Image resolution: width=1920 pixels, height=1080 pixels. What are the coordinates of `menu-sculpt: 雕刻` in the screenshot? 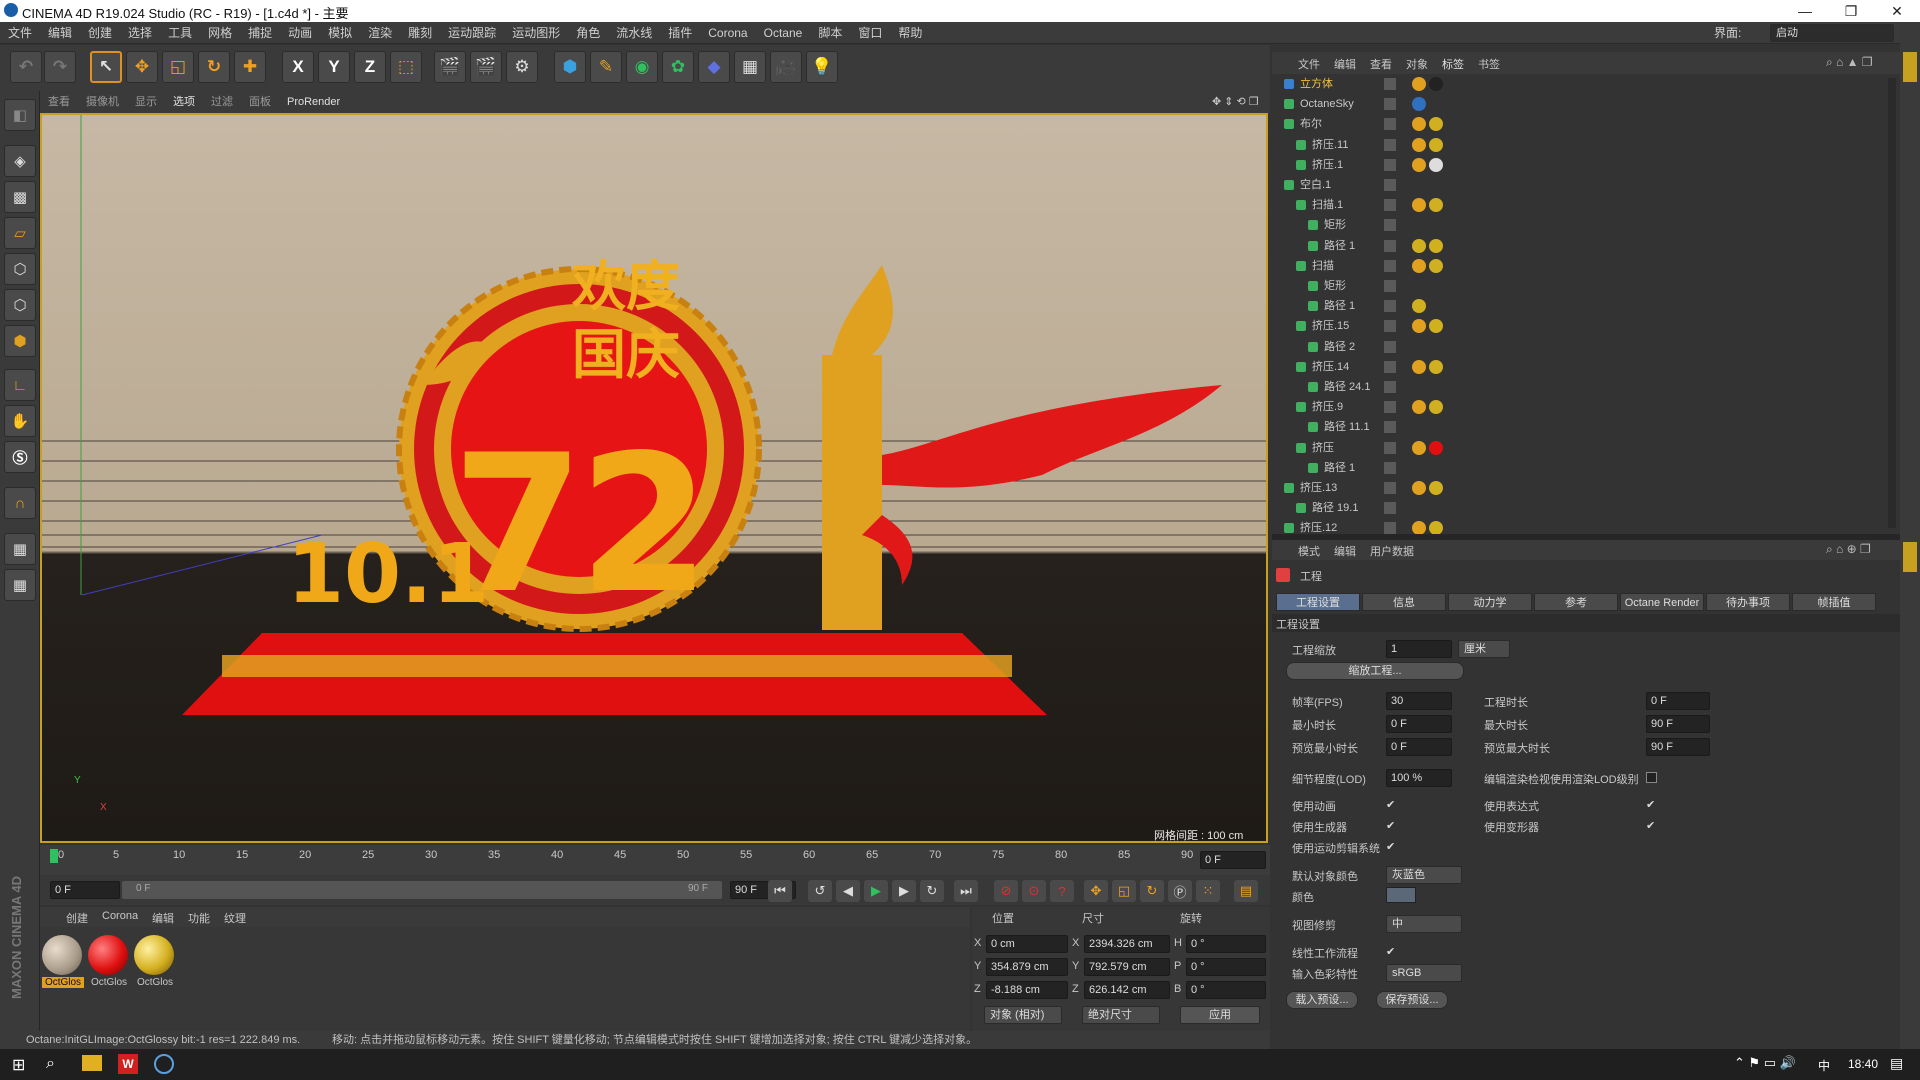 It's located at (420, 33).